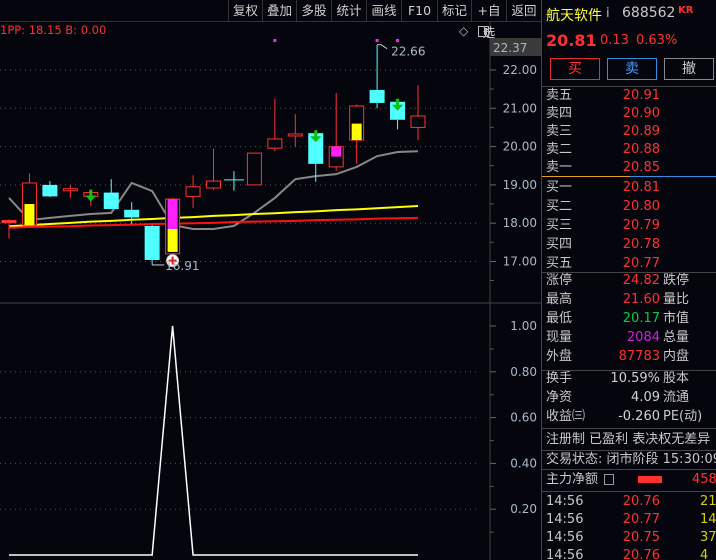  Describe the element at coordinates (523, 326) in the screenshot. I see `indicator-tick-label: 1.00` at that location.